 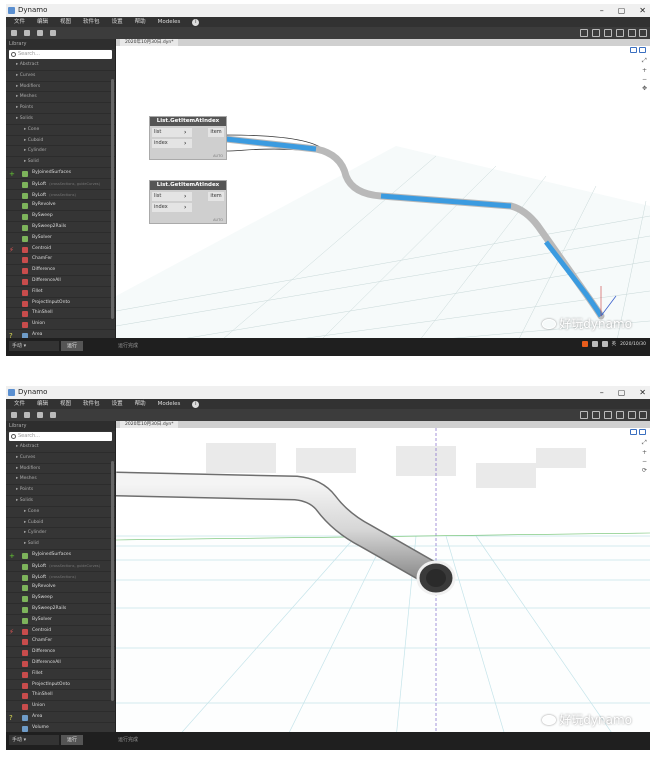 I want to click on menu-help: 帮助, so click(x=140, y=404).